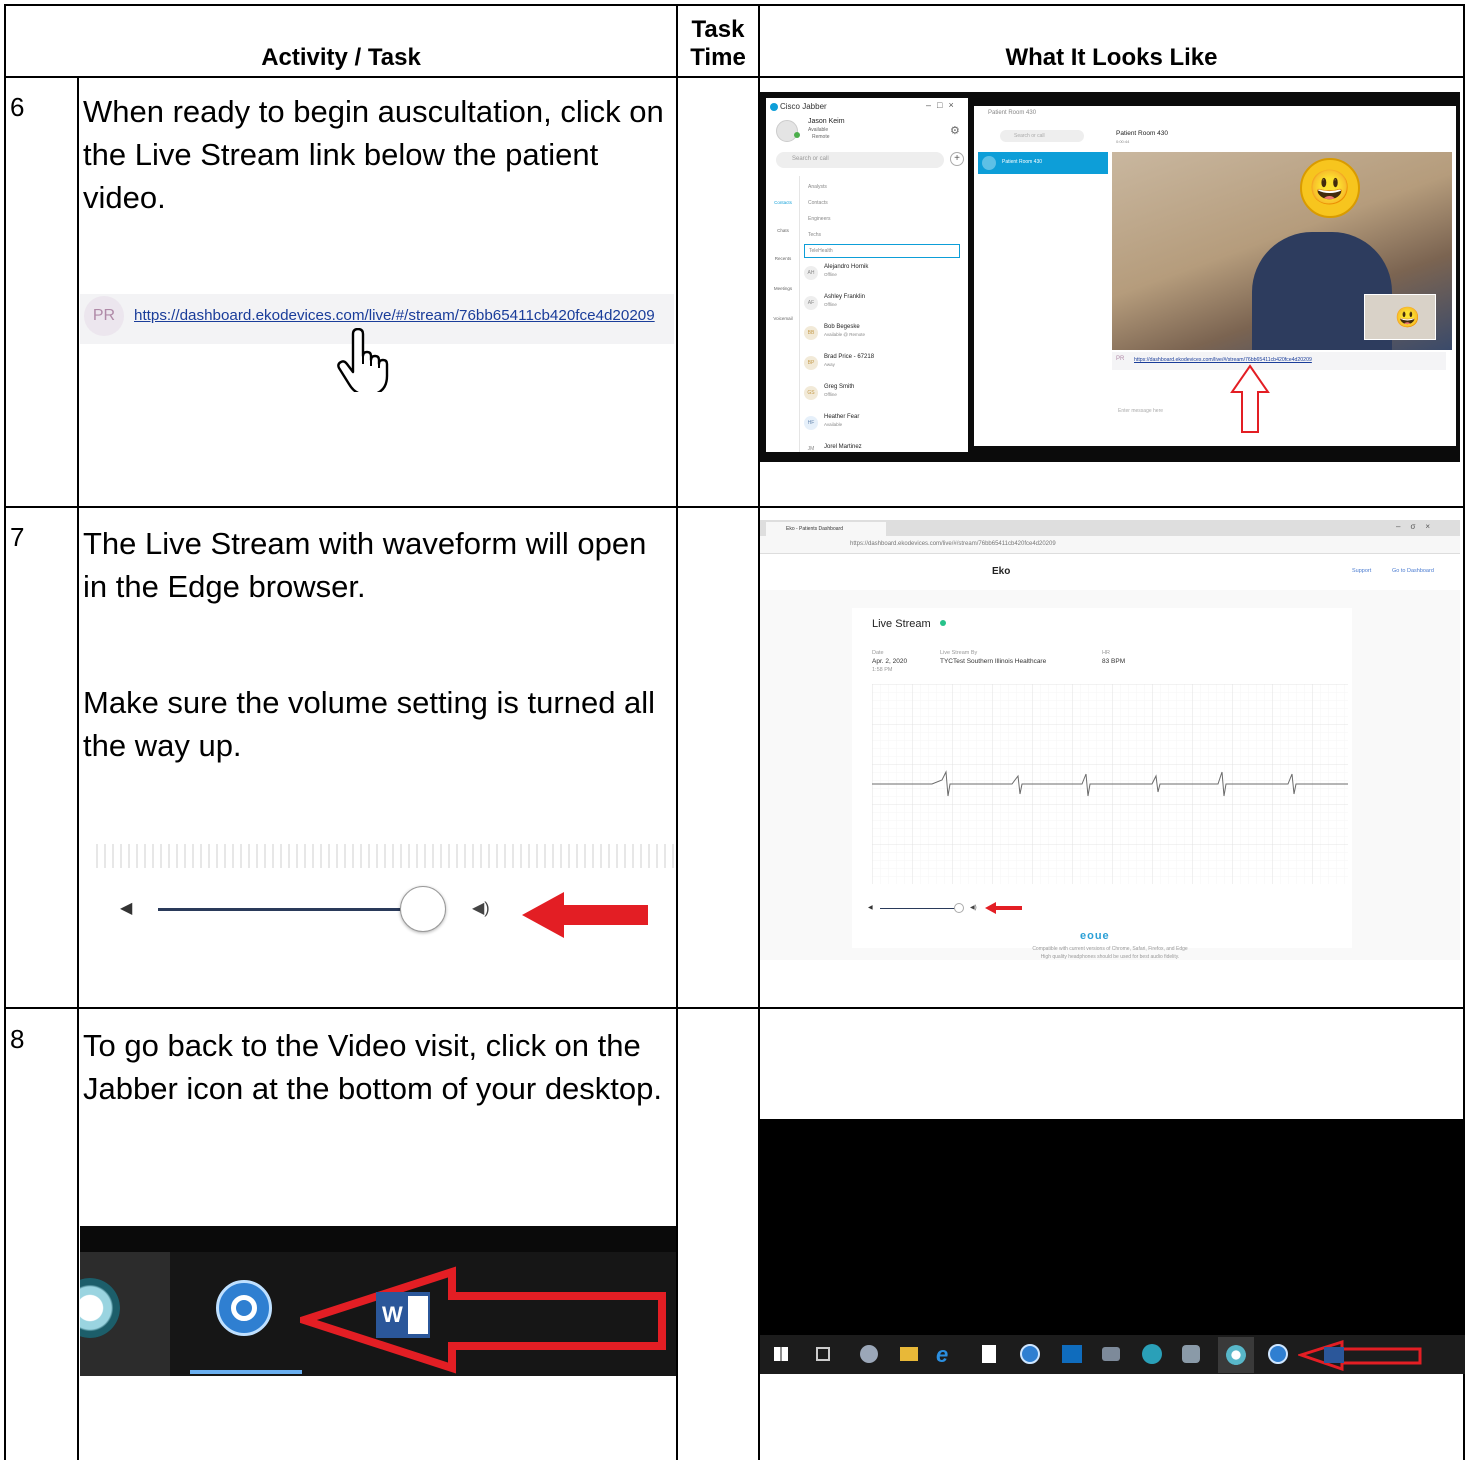  What do you see at coordinates (1072, 1354) in the screenshot?
I see `outlook-icon` at bounding box center [1072, 1354].